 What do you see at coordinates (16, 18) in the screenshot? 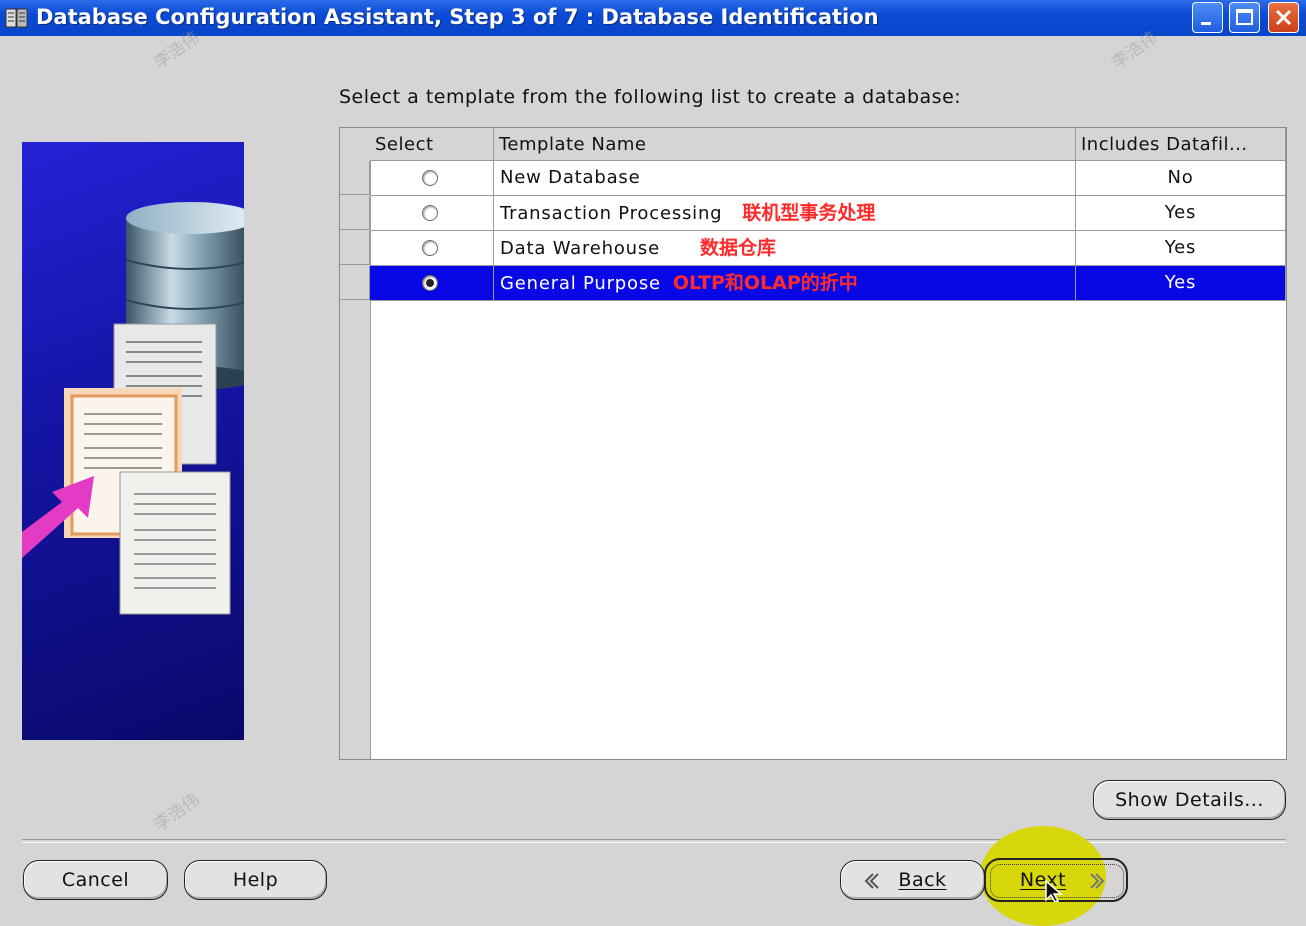
I see `database-app-icon` at bounding box center [16, 18].